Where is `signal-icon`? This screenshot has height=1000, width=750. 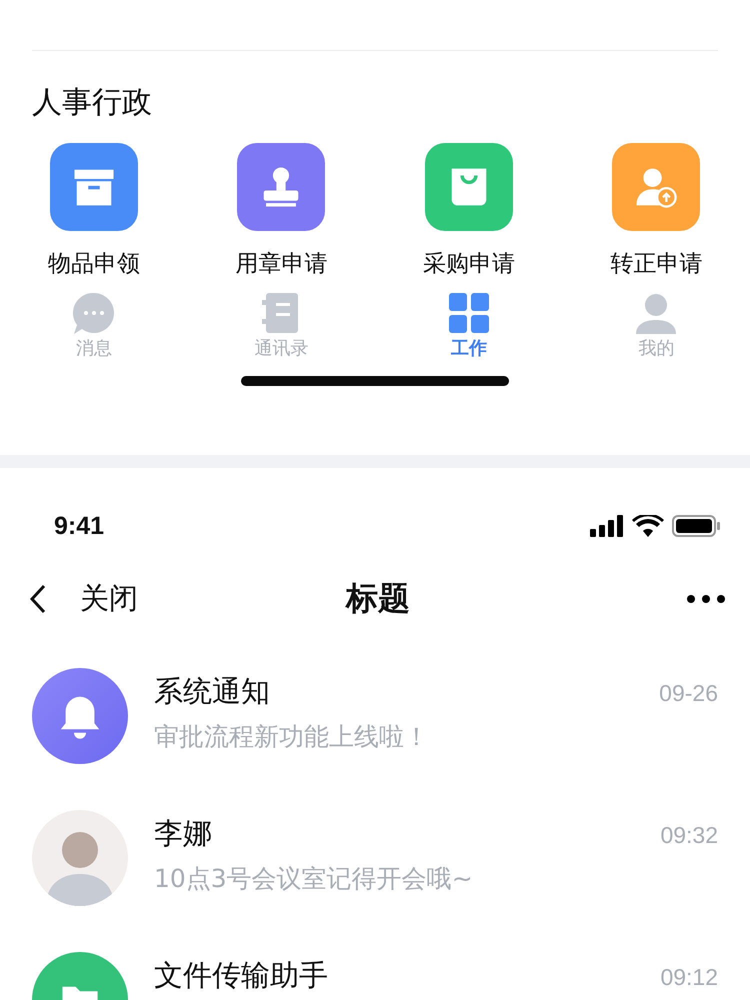 signal-icon is located at coordinates (607, 526).